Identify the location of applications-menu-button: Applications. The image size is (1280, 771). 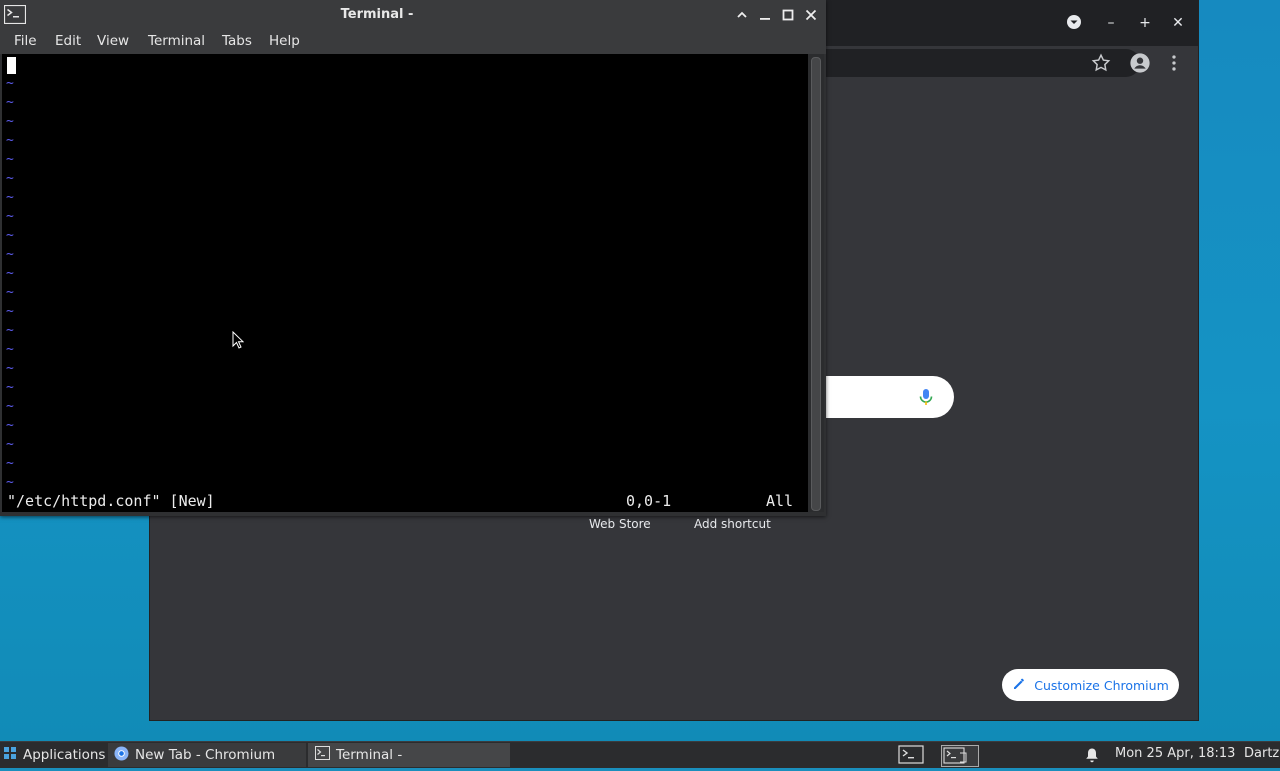
(54, 755).